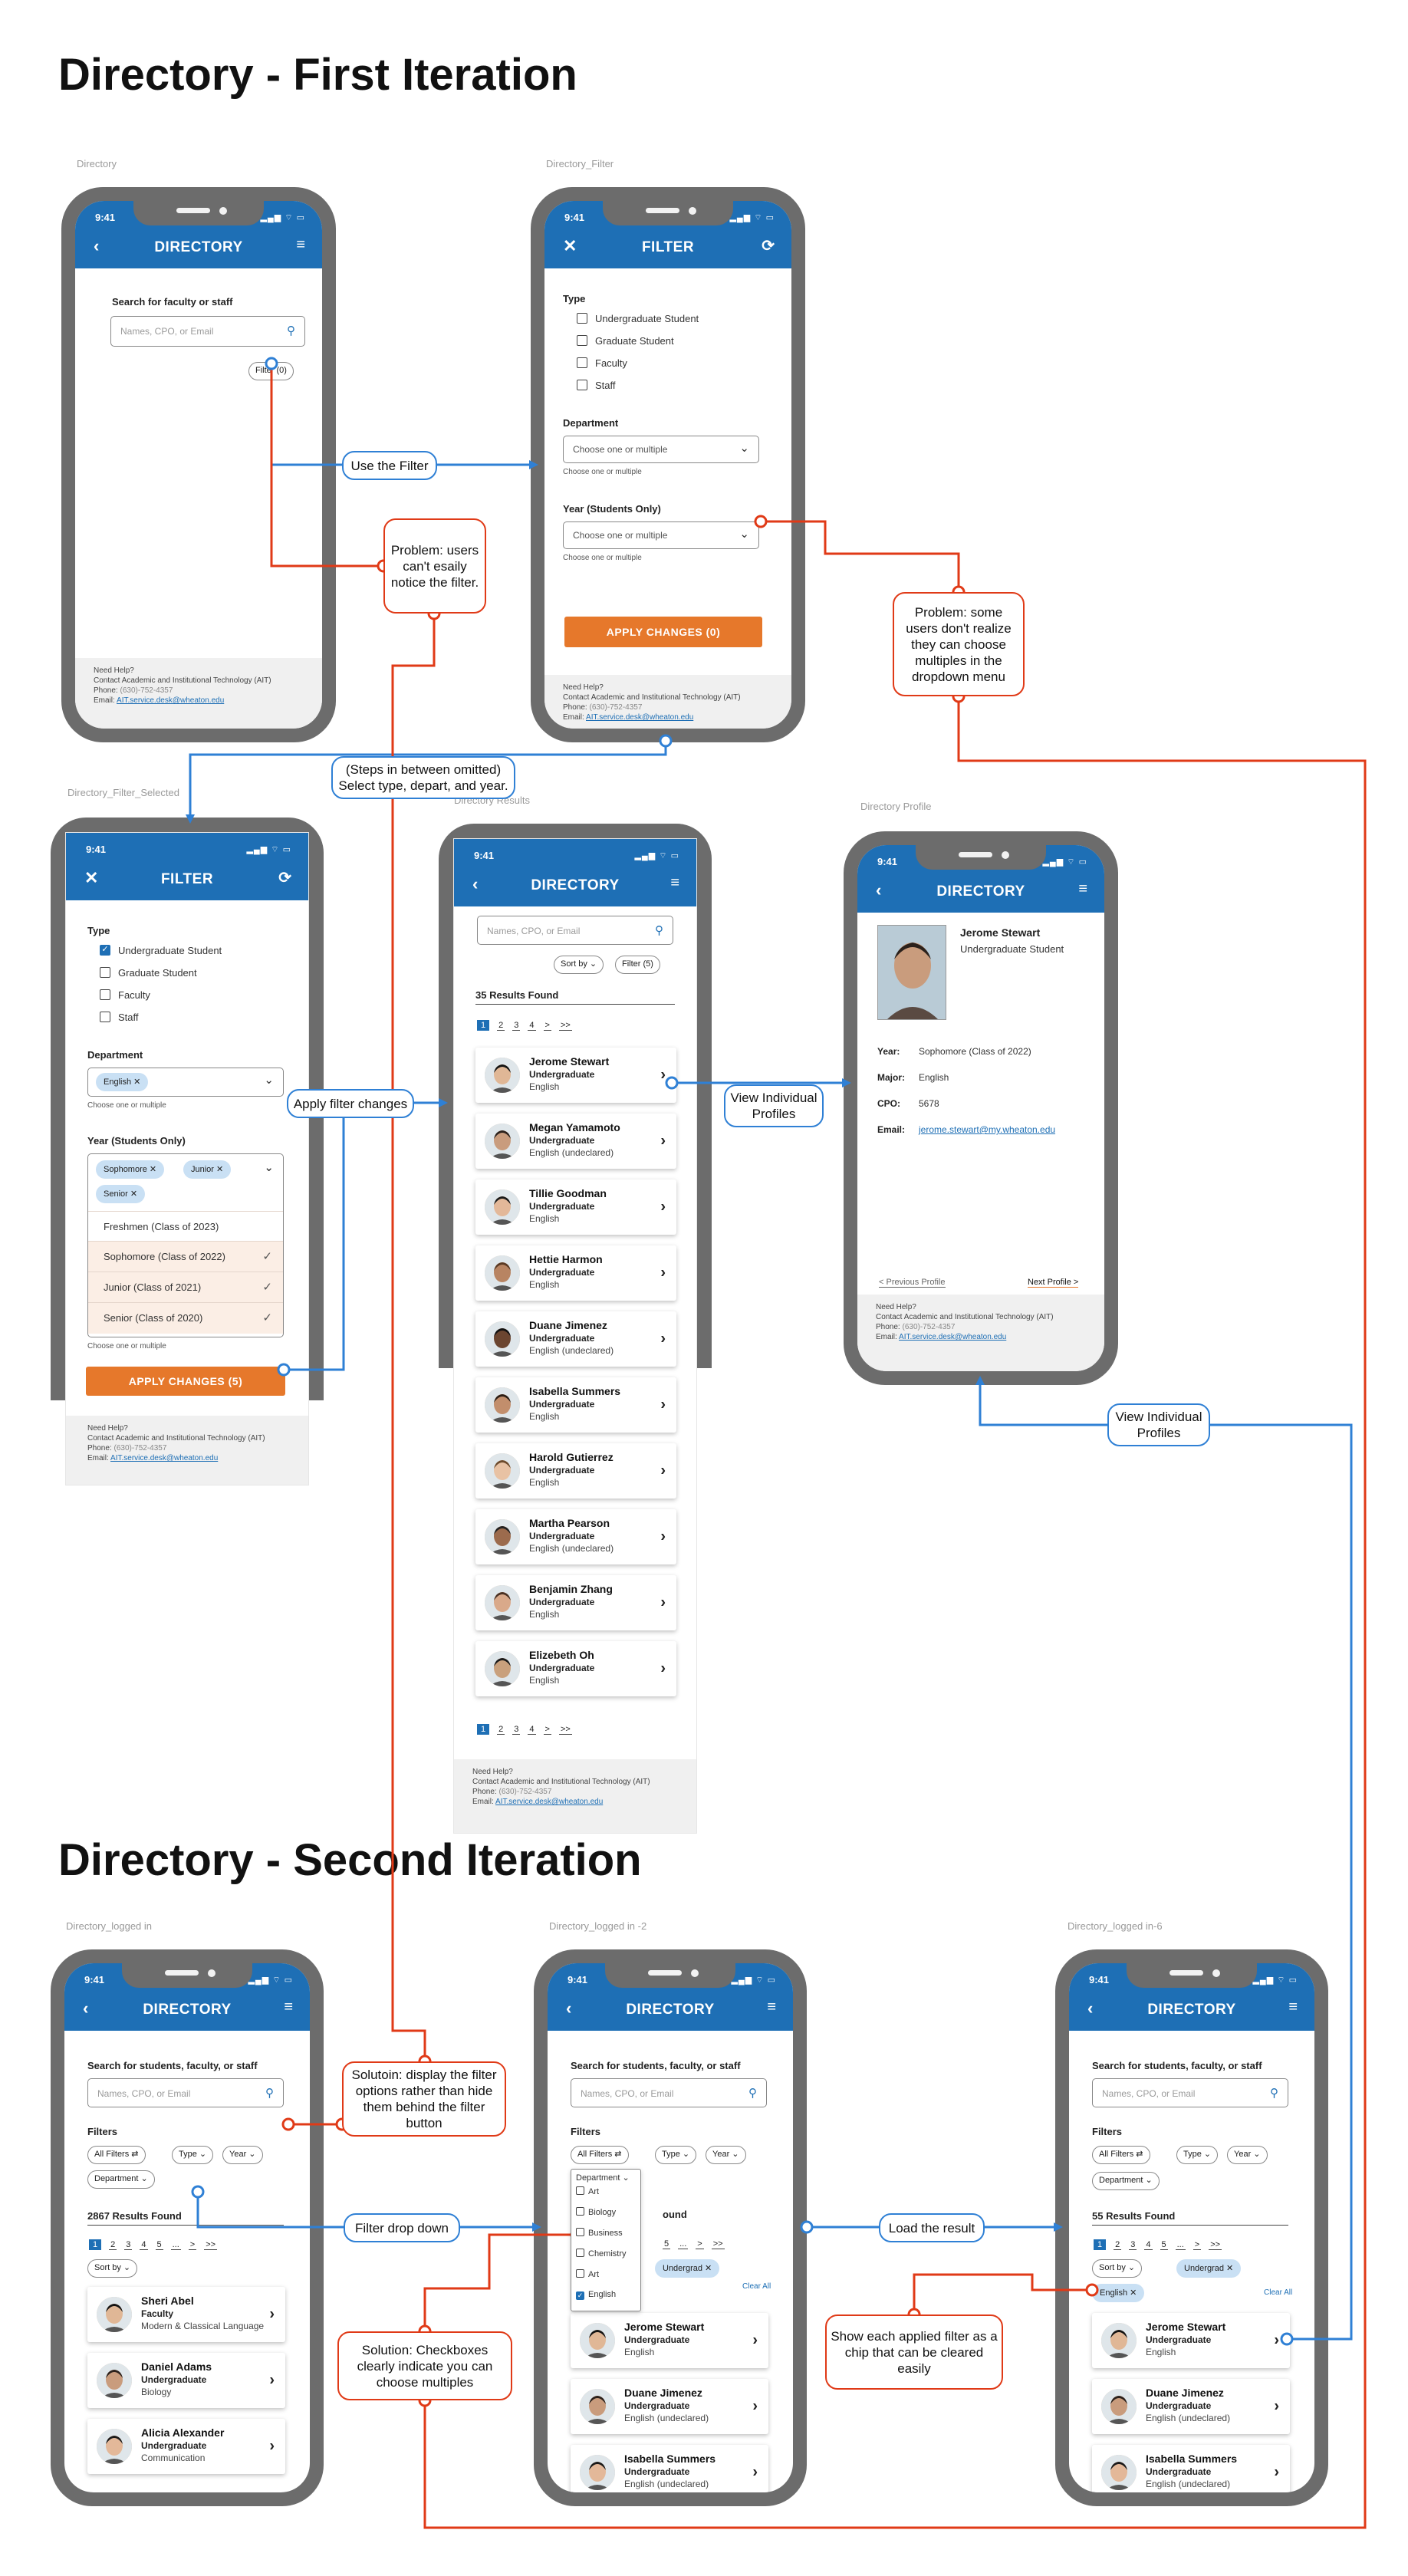 The width and height of the screenshot is (1408, 2576). What do you see at coordinates (661, 535) in the screenshot?
I see `year-select: Choose one or multiple ⌄` at bounding box center [661, 535].